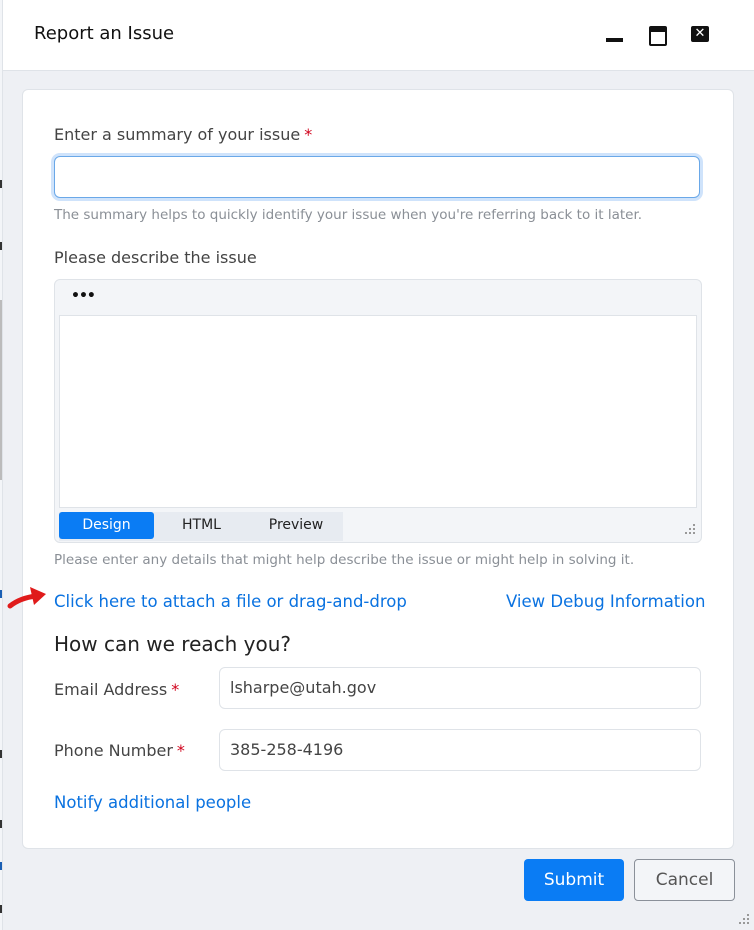  I want to click on dialog-title: Report an Issue, so click(104, 33).